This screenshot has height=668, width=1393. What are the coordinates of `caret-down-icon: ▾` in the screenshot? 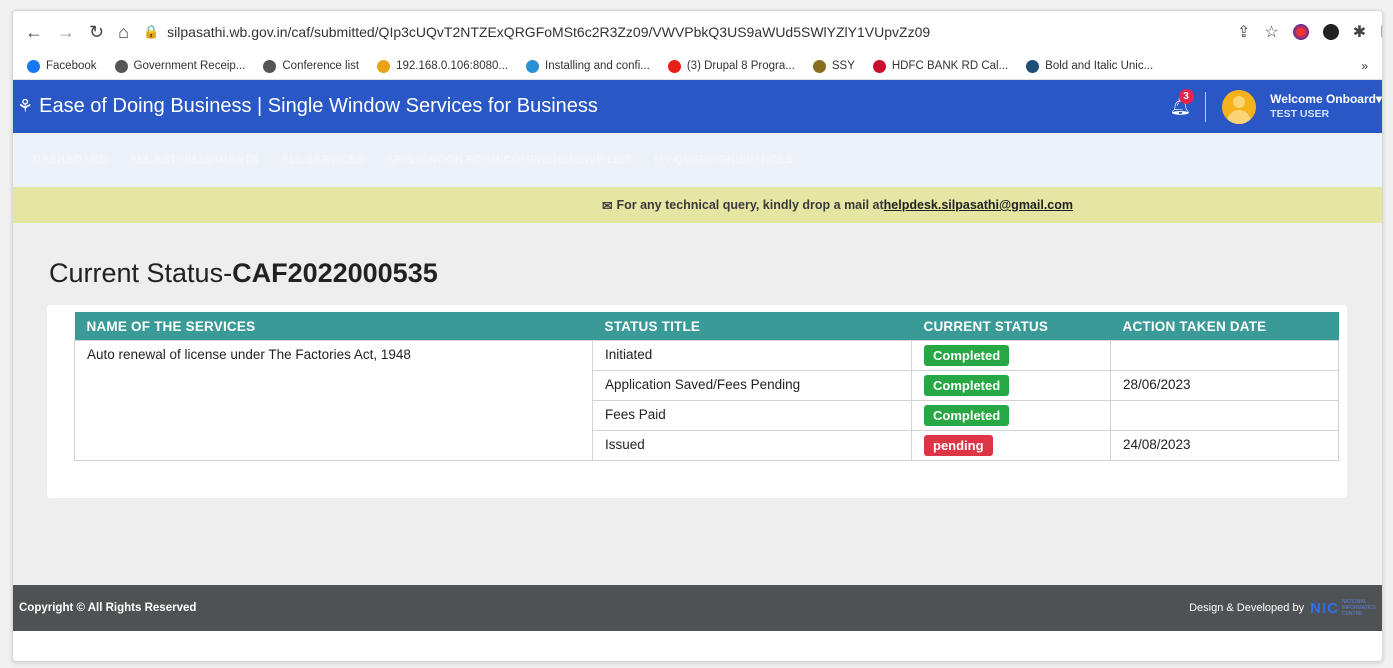 It's located at (1378, 98).